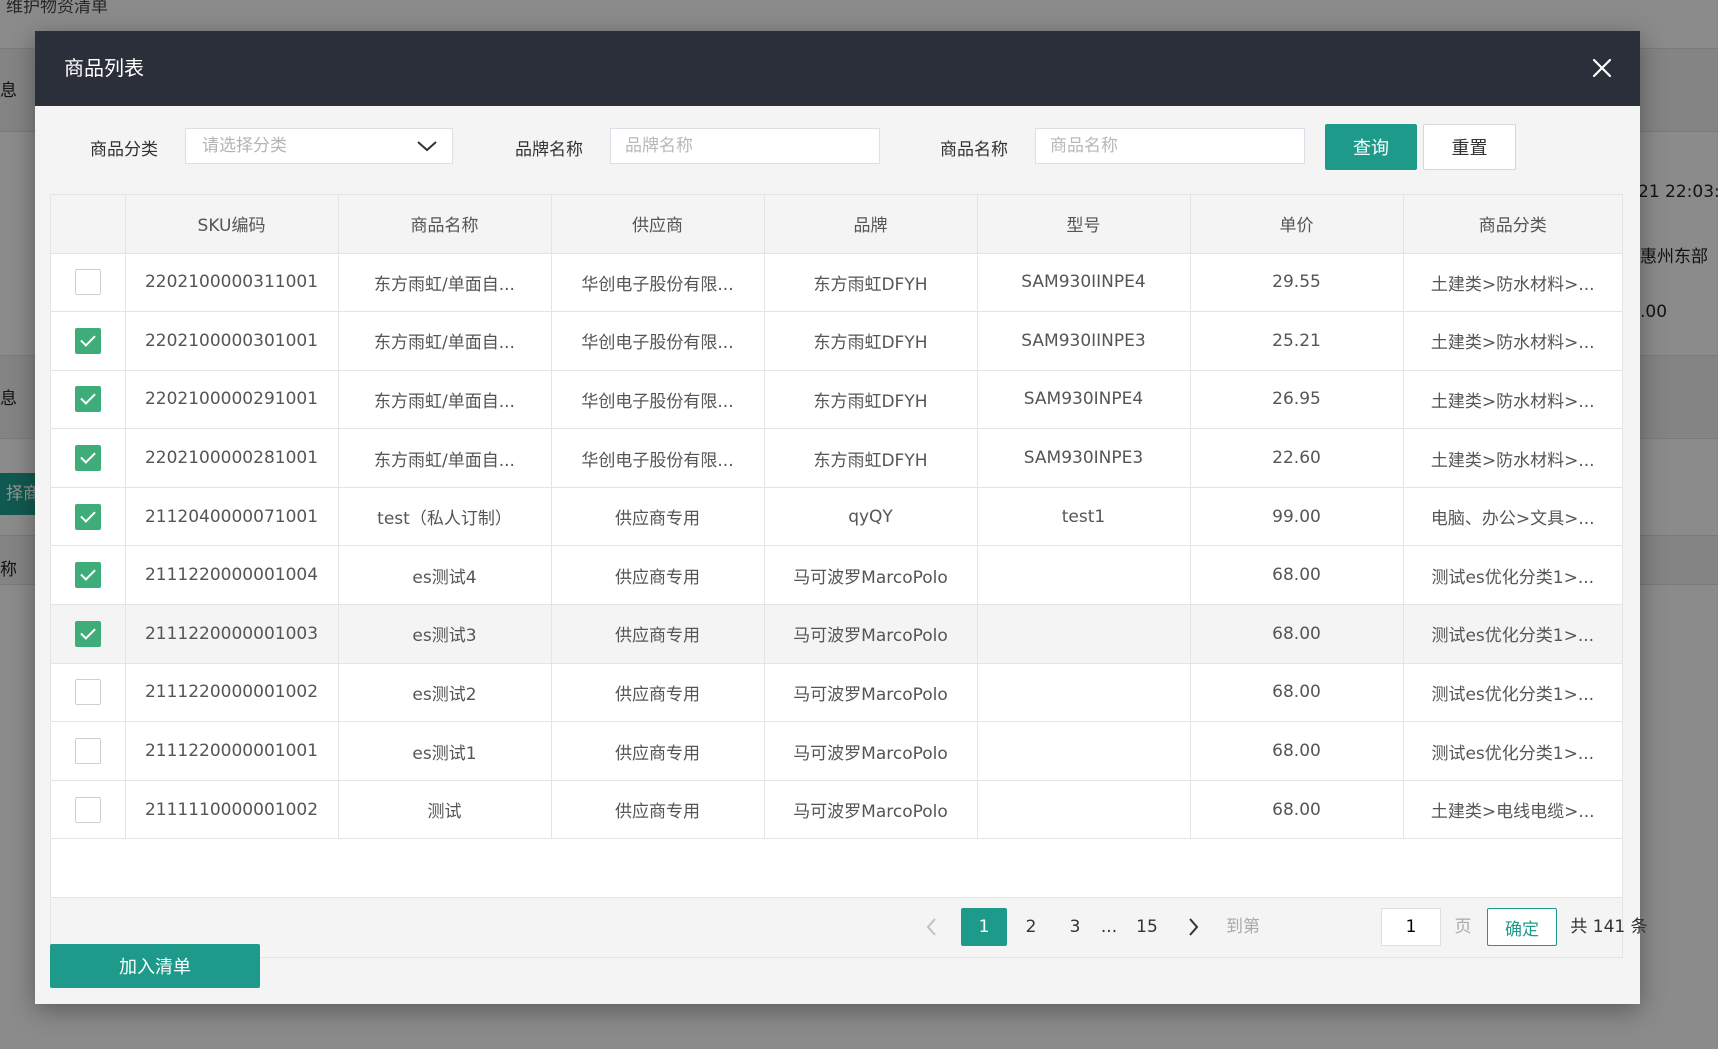  What do you see at coordinates (231, 282) in the screenshot?
I see `cell-sku: 2202100000311001` at bounding box center [231, 282].